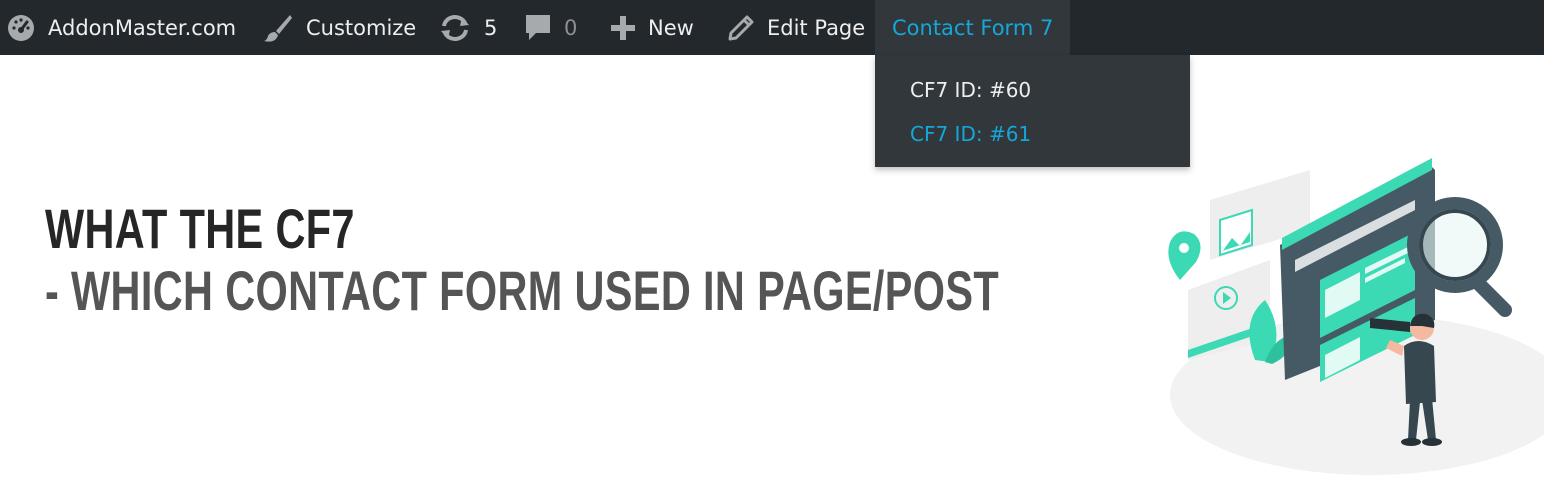 The width and height of the screenshot is (1544, 500). What do you see at coordinates (741, 28) in the screenshot?
I see `pencil-icon` at bounding box center [741, 28].